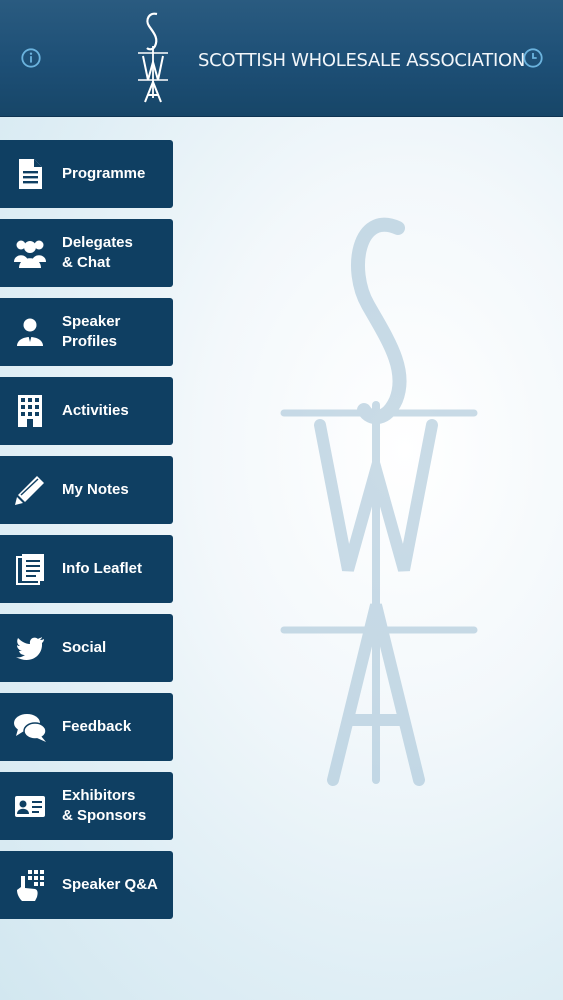 This screenshot has width=563, height=1000. Describe the element at coordinates (95, 410) in the screenshot. I see `menu-item-label: Activities` at that location.